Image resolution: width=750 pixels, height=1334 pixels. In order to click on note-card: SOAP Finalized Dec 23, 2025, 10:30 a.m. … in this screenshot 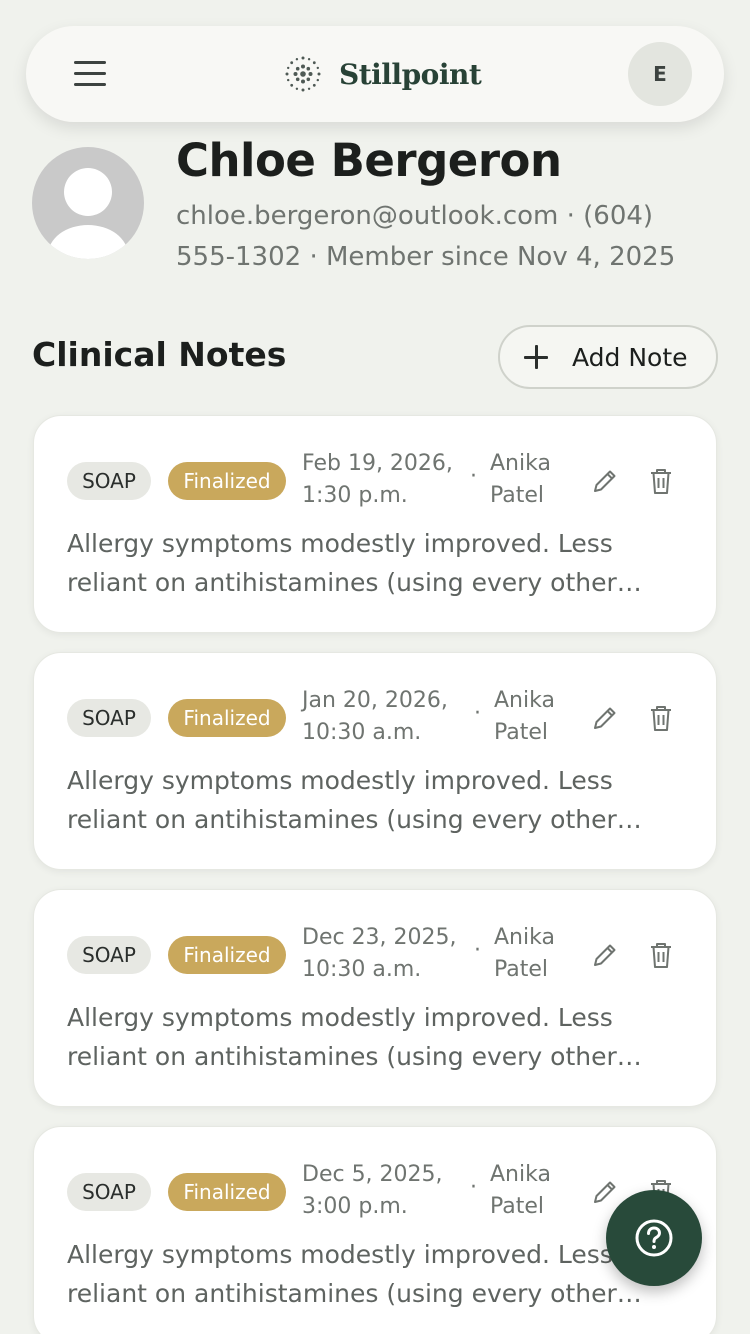, I will do `click(375, 998)`.